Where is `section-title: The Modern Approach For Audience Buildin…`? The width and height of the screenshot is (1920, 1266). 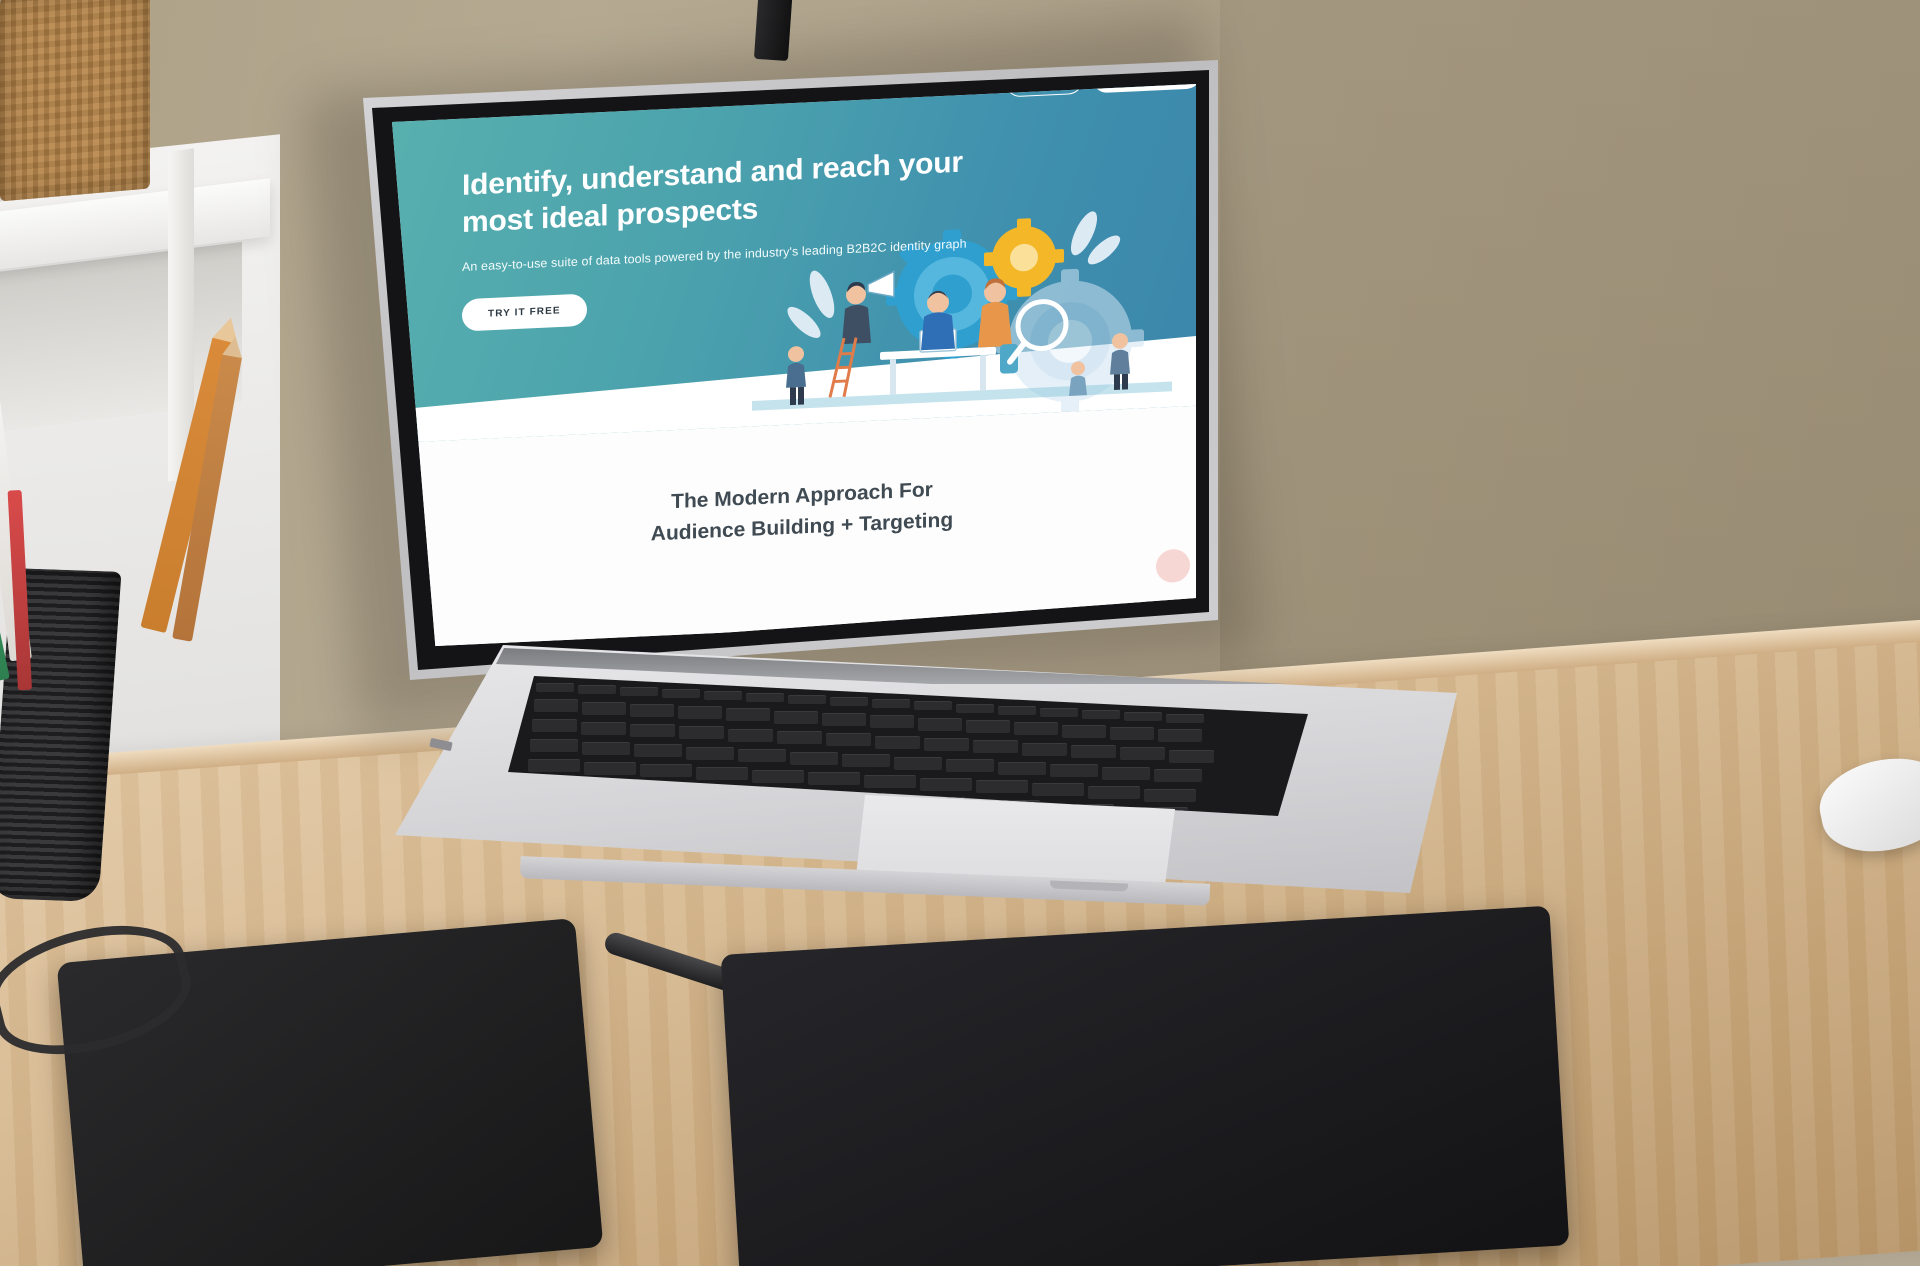 section-title: The Modern Approach For Audience Buildin… is located at coordinates (794, 512).